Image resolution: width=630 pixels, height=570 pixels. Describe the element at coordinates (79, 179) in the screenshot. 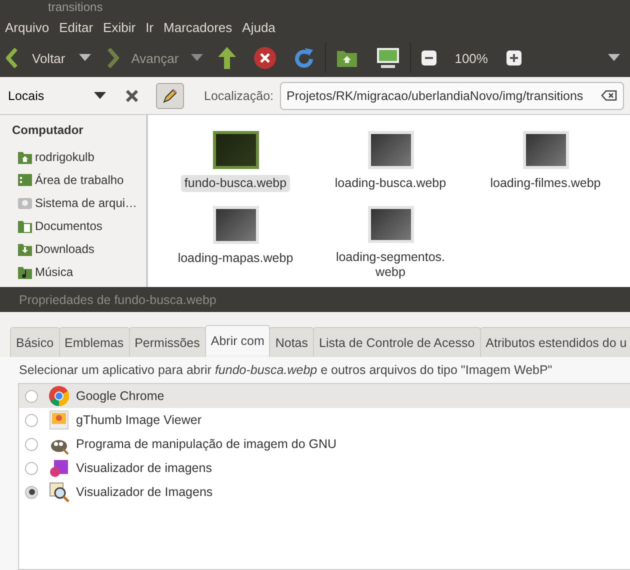

I see `sidebar-item: Área de trabalho` at that location.